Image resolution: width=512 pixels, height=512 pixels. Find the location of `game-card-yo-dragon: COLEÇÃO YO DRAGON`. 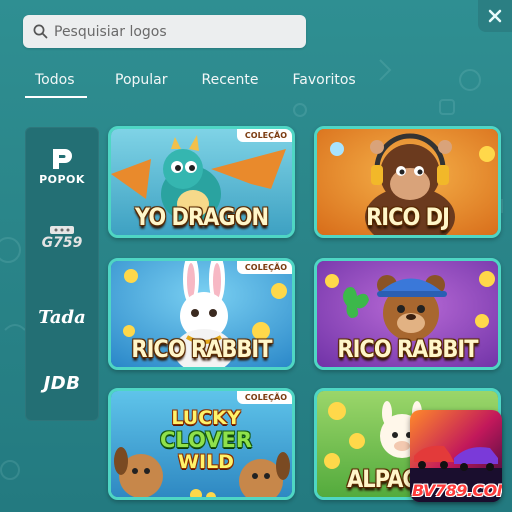

game-card-yo-dragon: COLEÇÃO YO DRAGON is located at coordinates (201, 182).